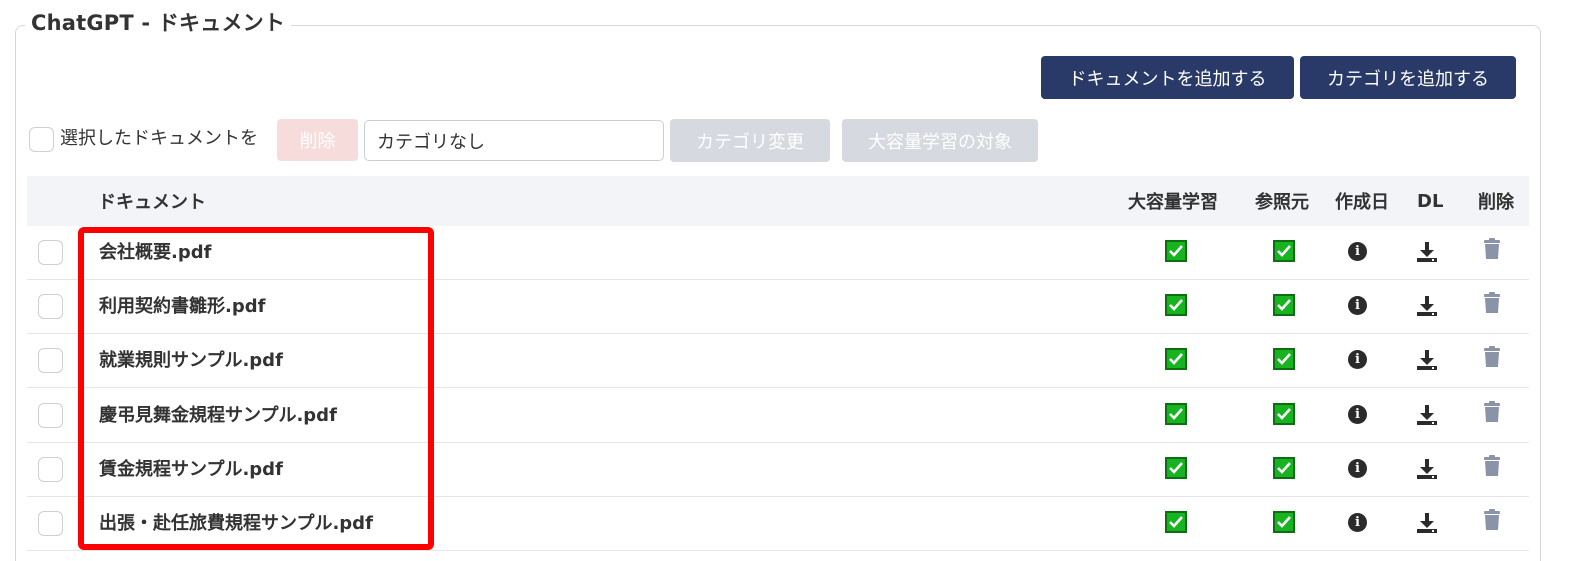  What do you see at coordinates (778, 253) in the screenshot?
I see `table-row: 会社概要.pdf i` at bounding box center [778, 253].